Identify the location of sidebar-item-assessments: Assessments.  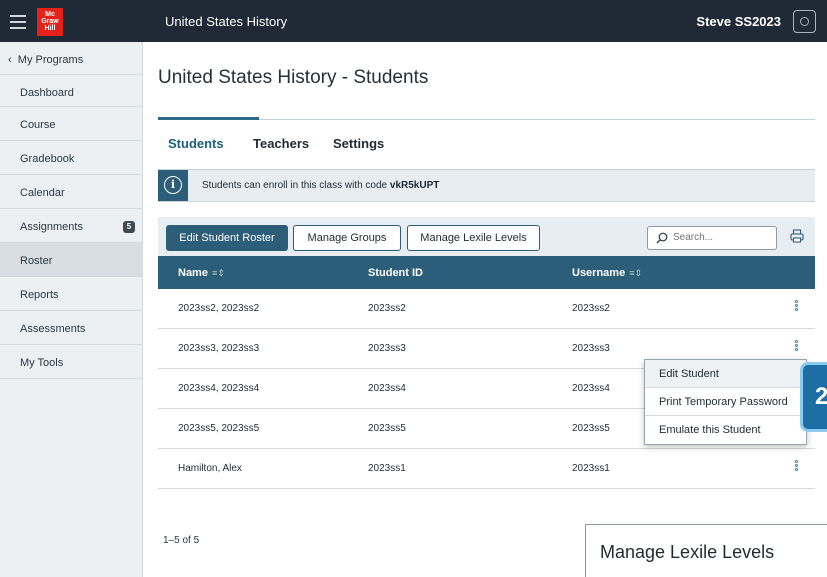
(71, 328).